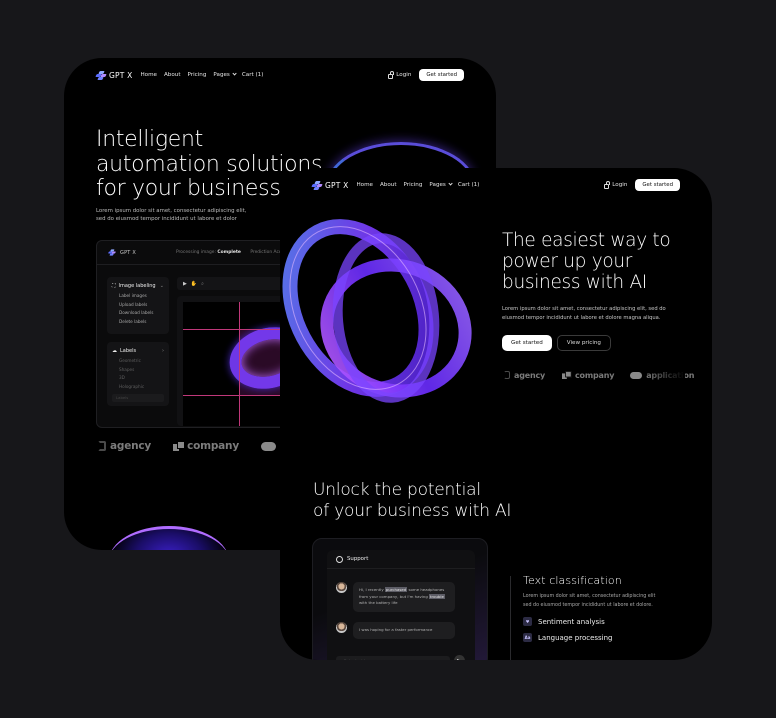 This screenshot has width=776, height=718. Describe the element at coordinates (185, 284) in the screenshot. I see `pointer-icon: ▶` at that location.